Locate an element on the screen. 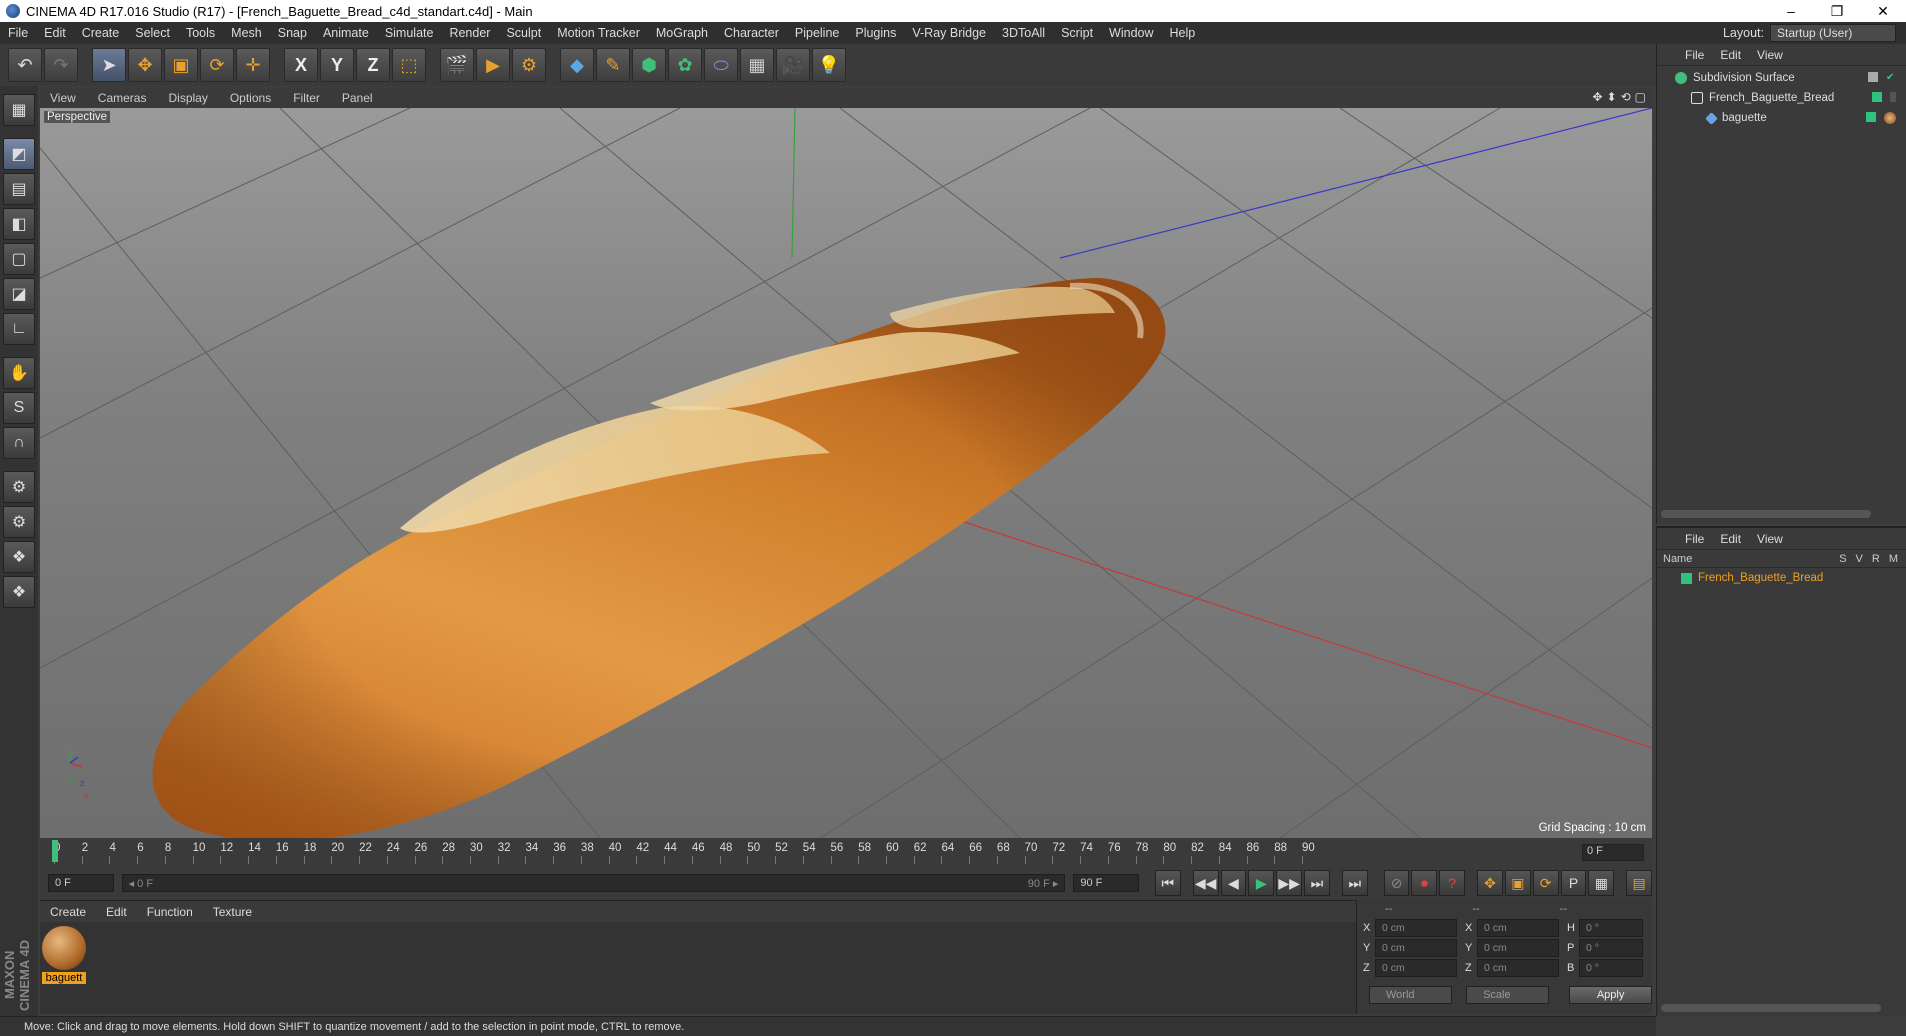  material-menu-texture: Texture is located at coordinates (232, 912).